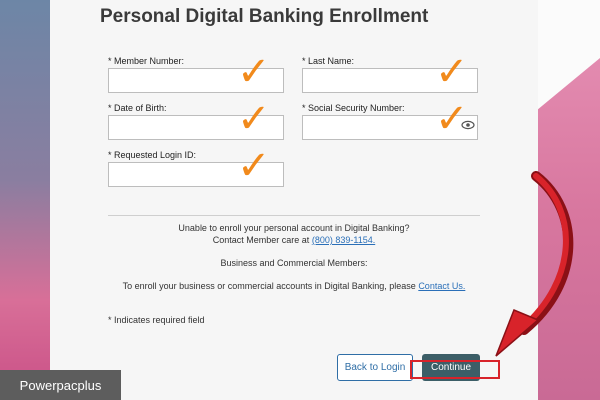 The height and width of the screenshot is (400, 600). What do you see at coordinates (375, 367) in the screenshot?
I see `back-to-login-button: Back to Login` at bounding box center [375, 367].